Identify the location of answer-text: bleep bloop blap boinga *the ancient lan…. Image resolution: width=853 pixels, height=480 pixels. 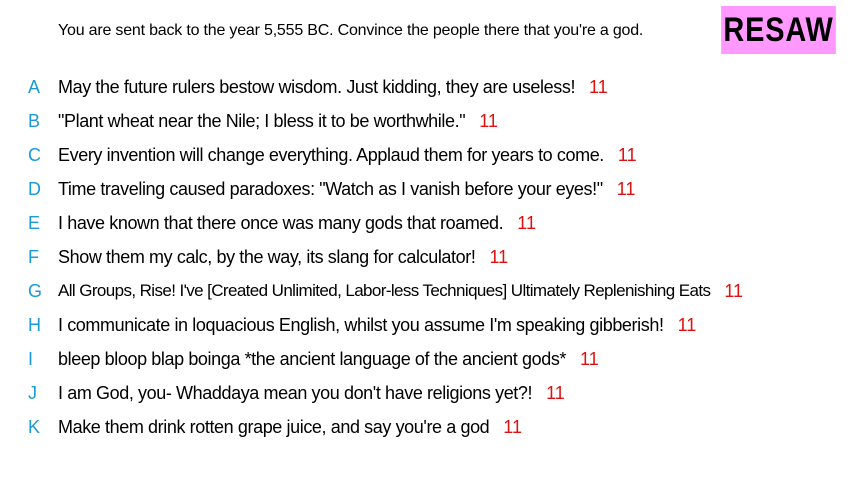
(312, 358).